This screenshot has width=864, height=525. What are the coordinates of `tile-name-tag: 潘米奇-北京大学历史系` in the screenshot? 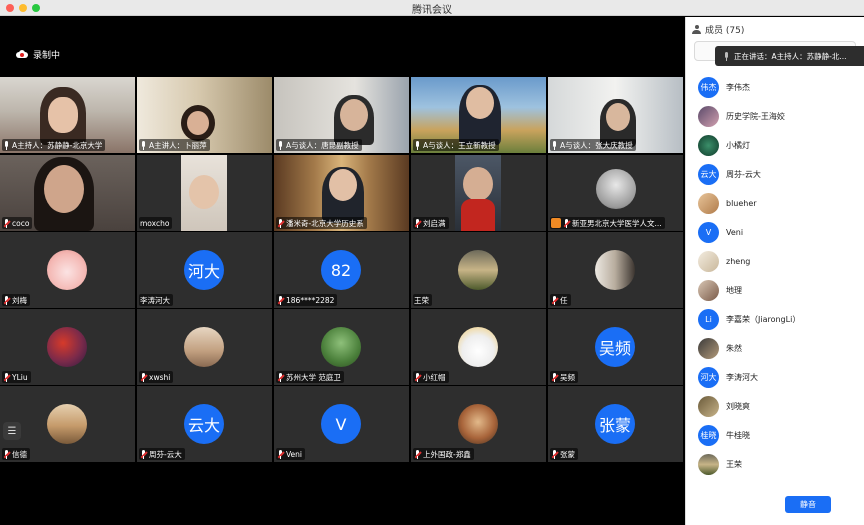 It's located at (321, 223).